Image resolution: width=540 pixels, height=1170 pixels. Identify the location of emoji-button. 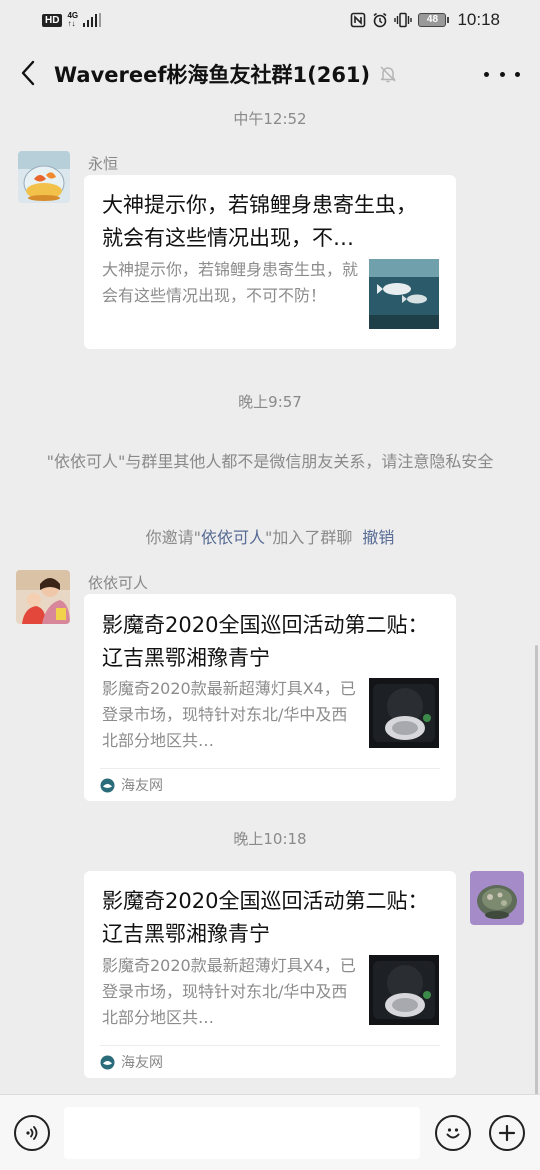
(453, 1133).